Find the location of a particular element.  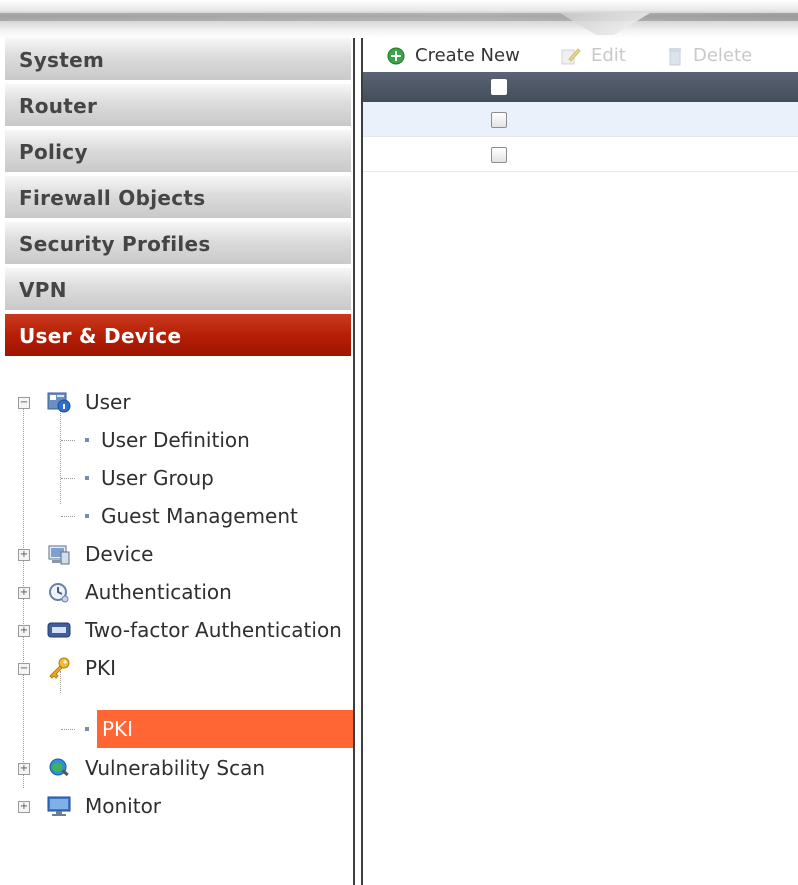

tree-node-vulnerability-scan: + Vulnerability Scan is located at coordinates (179, 768).